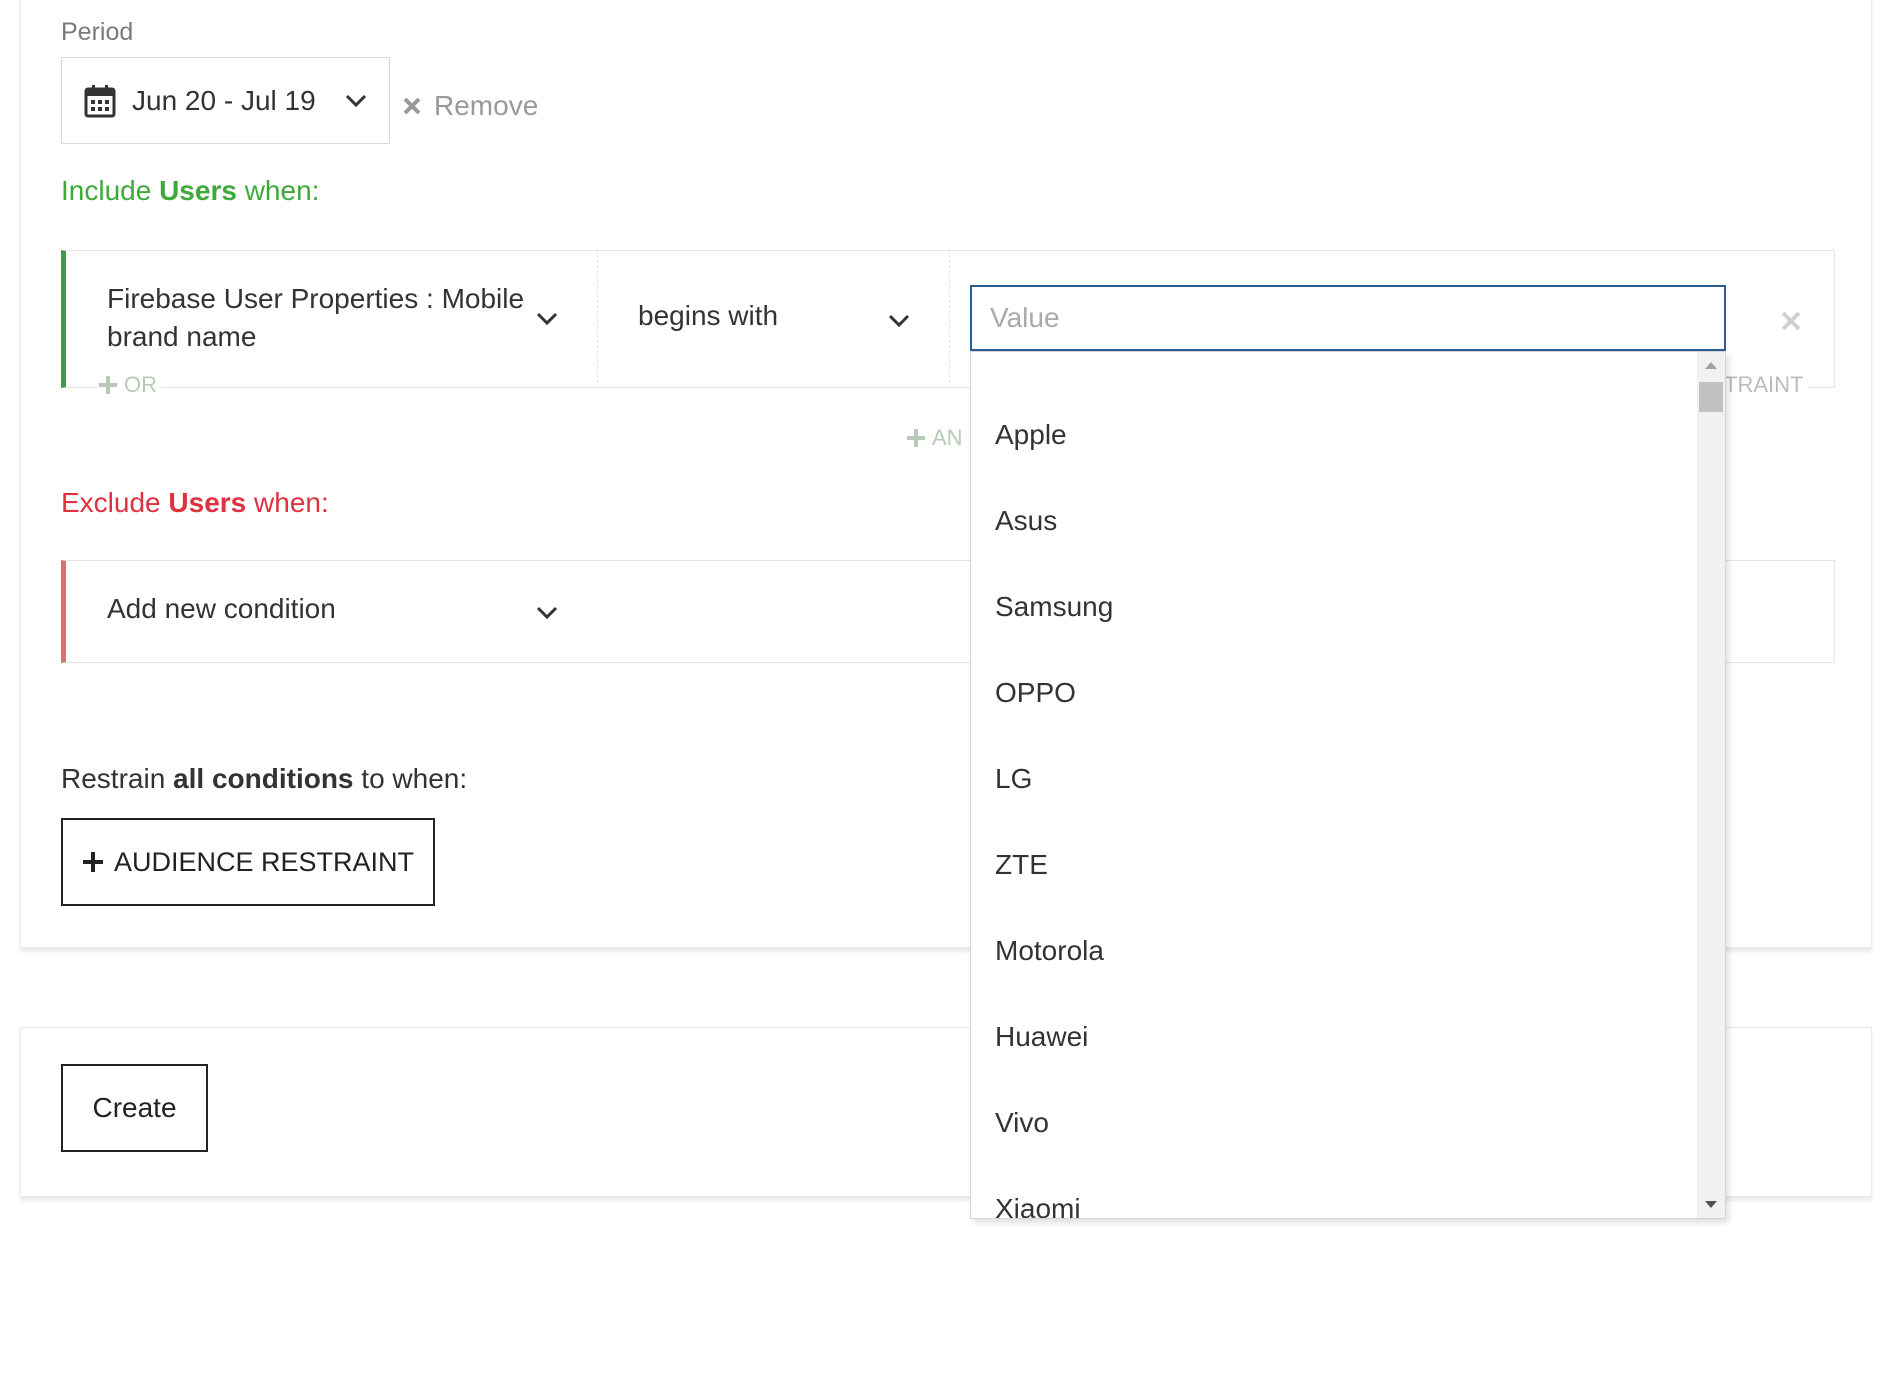 The image size is (1886, 1393). I want to click on add-and-button: AN, so click(934, 438).